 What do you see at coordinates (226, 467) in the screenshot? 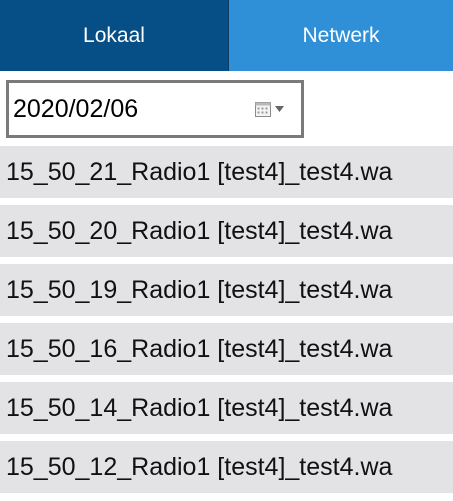
I see `list-item: 15_50_12_Radio1 [test4]_test4.wa` at bounding box center [226, 467].